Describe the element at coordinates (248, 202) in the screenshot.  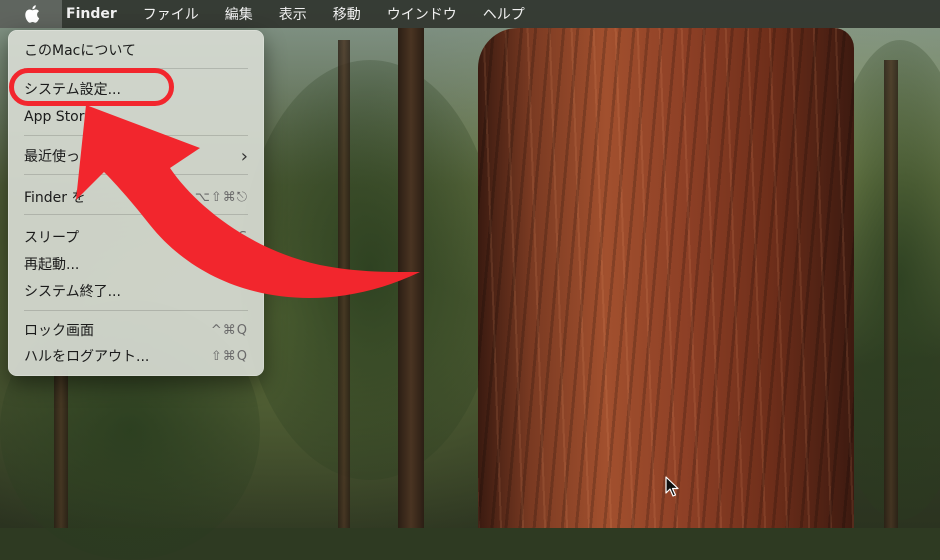
I see `curved-arrow-icon` at that location.